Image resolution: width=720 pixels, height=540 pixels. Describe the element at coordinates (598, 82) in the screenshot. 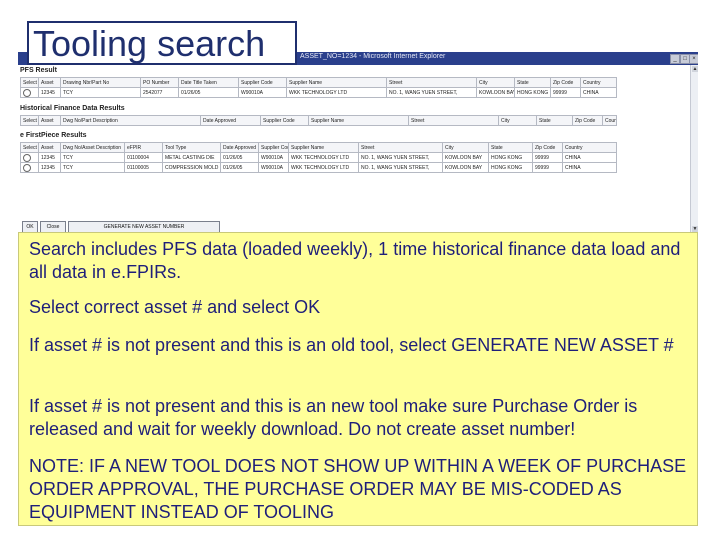

I see `pfs-header-cell: Country` at that location.